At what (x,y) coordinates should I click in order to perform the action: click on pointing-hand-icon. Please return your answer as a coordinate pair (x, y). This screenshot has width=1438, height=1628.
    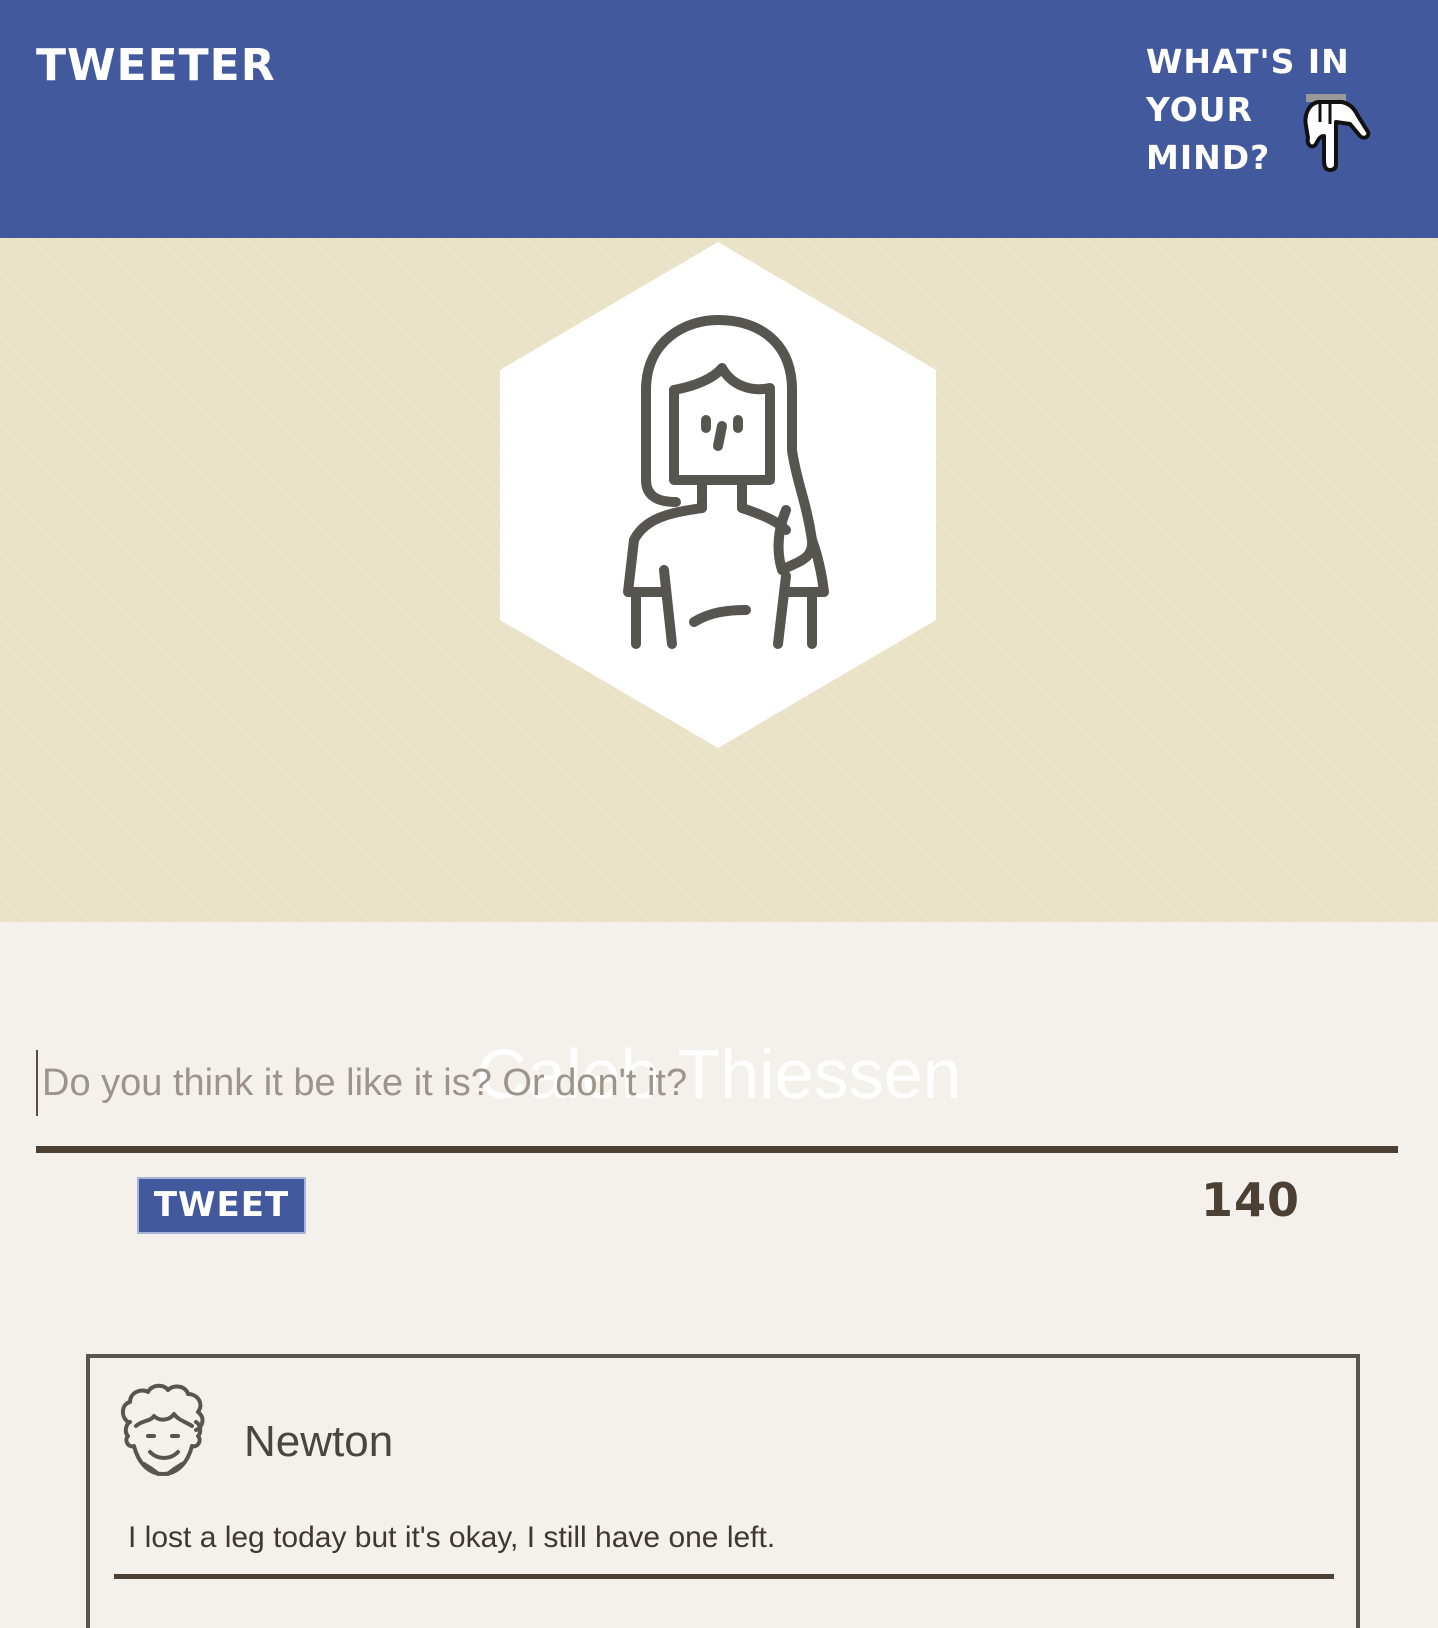
    Looking at the image, I should click on (1337, 133).